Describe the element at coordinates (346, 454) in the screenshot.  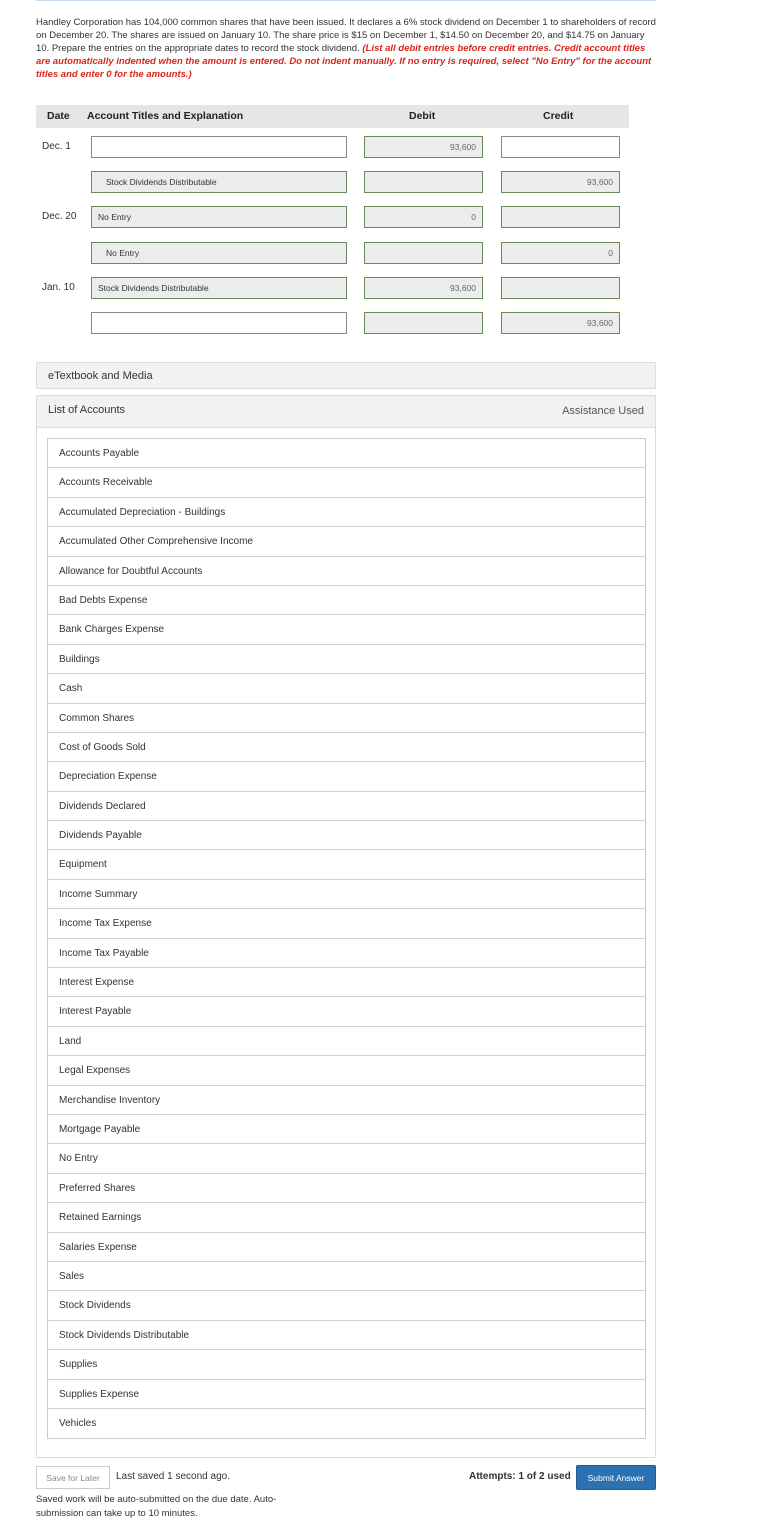
I see `account-list-item: Accounts Payable` at that location.